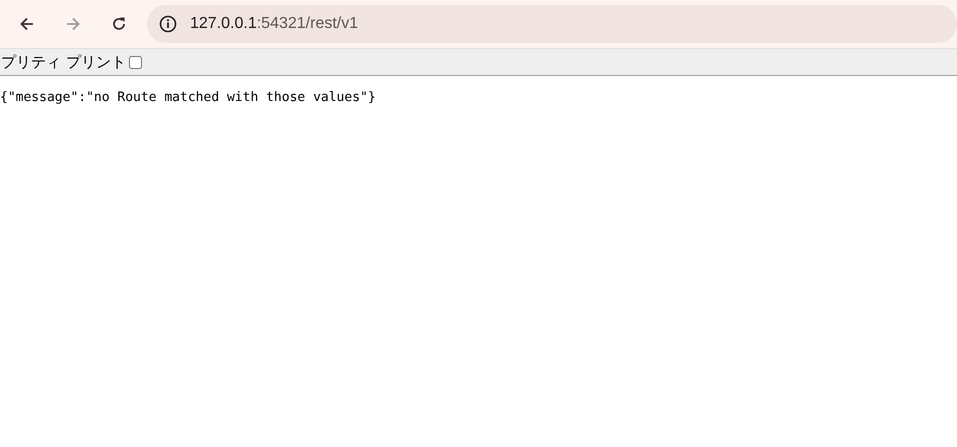 Image resolution: width=957 pixels, height=447 pixels. What do you see at coordinates (63, 62) in the screenshot?
I see `pretty-print-label: プリティ プリント` at bounding box center [63, 62].